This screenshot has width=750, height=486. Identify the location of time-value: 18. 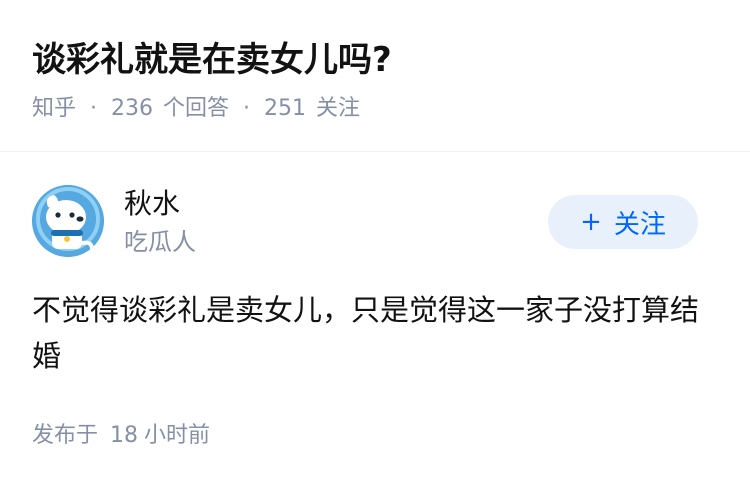
(124, 435).